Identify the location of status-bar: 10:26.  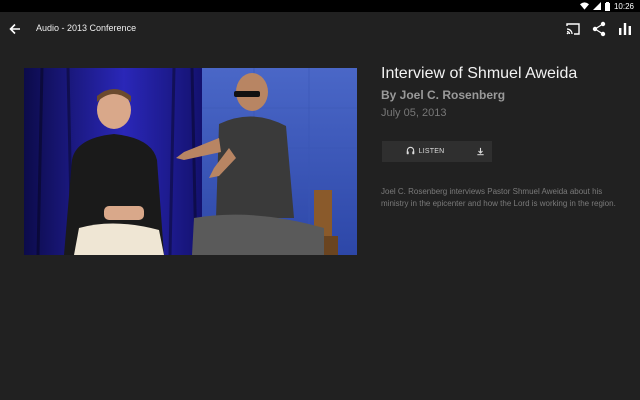
(320, 6).